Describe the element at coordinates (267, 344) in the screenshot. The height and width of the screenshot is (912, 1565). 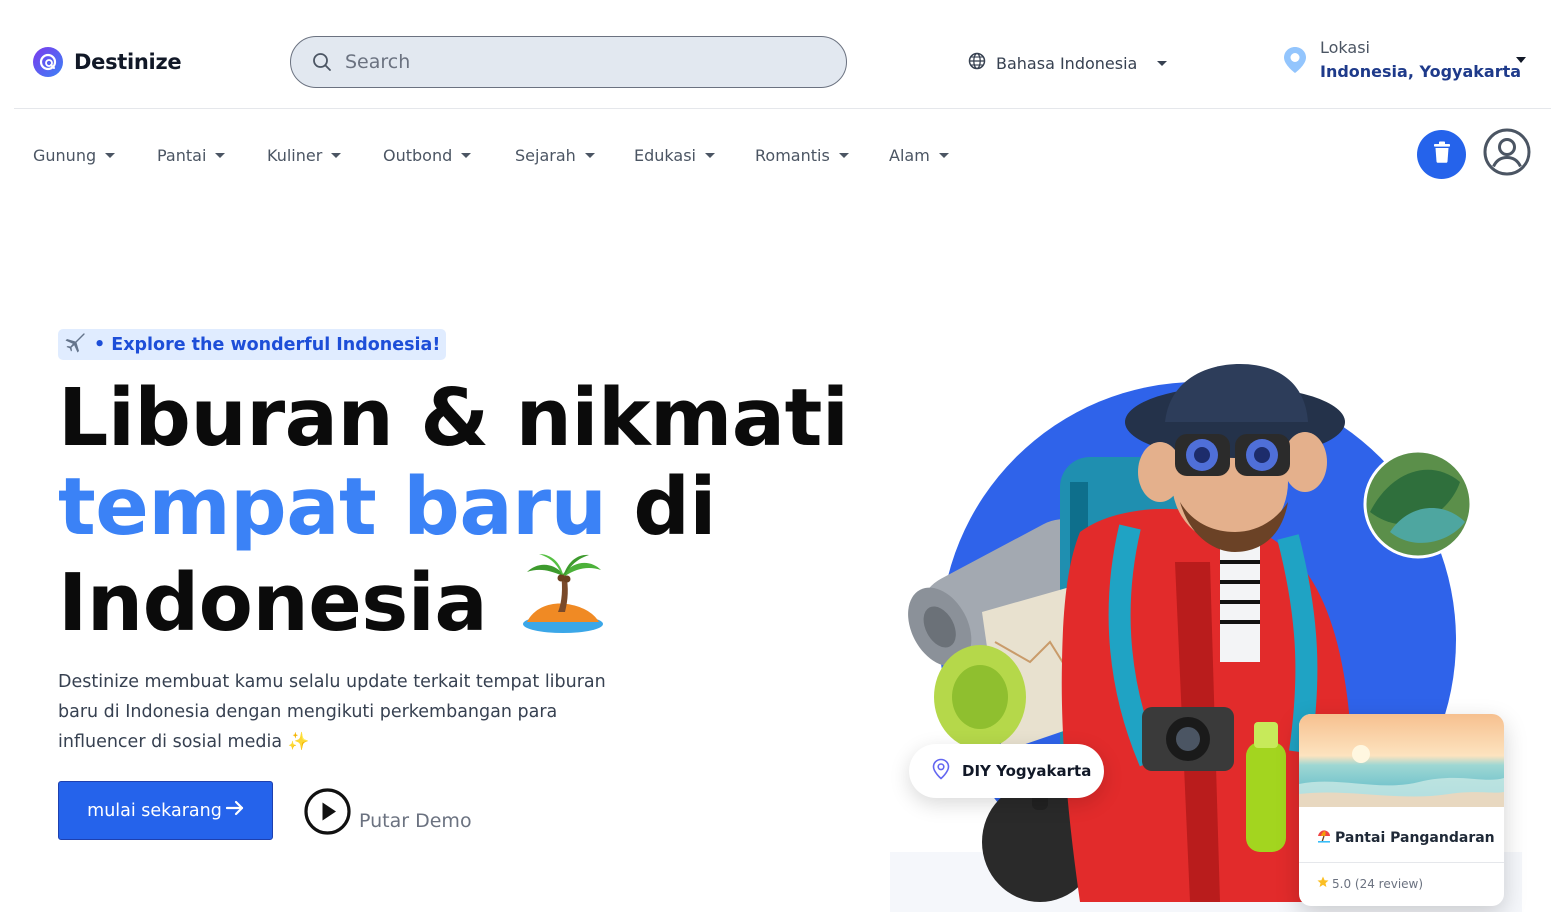
I see `tagline-text: • Explore the wonderful Indonesia!` at that location.